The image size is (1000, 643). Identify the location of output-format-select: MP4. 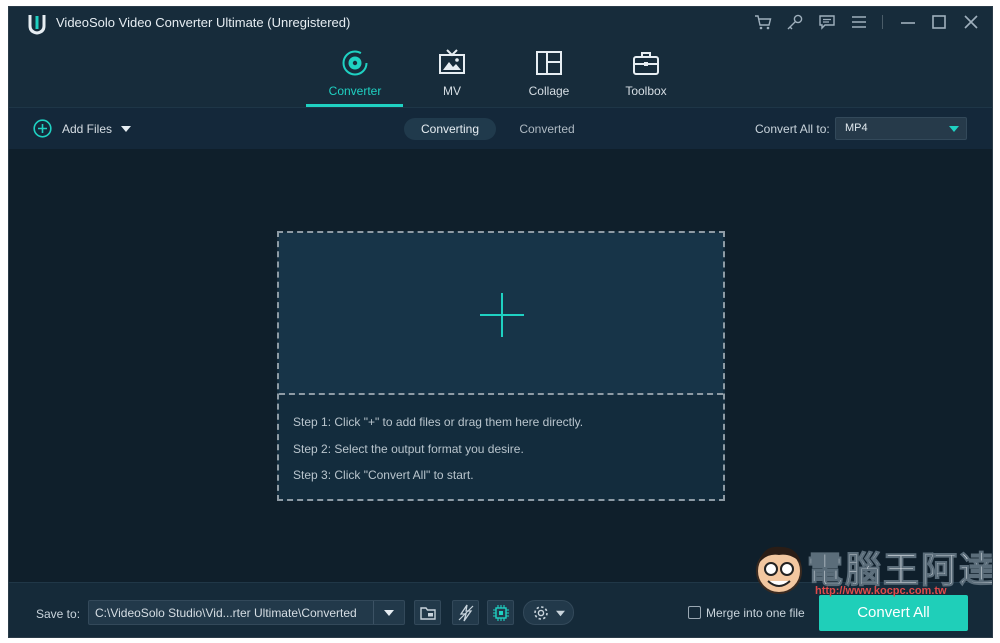
(901, 128).